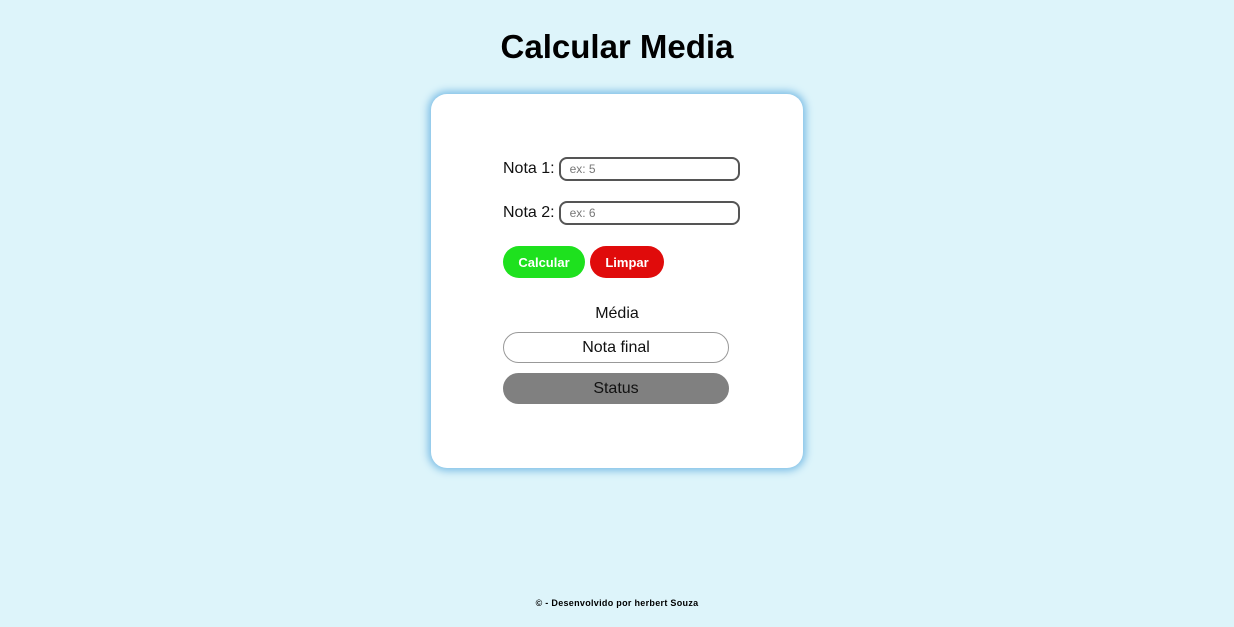 The width and height of the screenshot is (1234, 627). I want to click on page-title: Calcular Media, so click(617, 46).